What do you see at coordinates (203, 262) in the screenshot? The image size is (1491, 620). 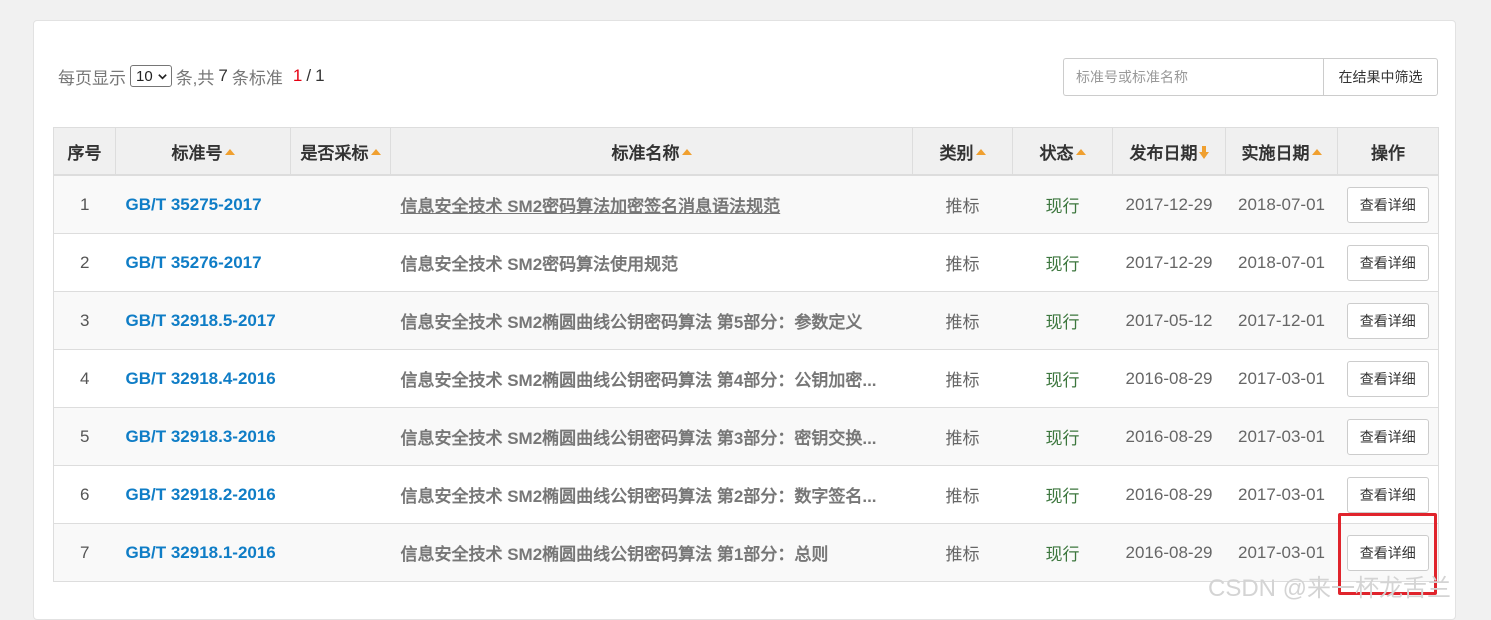 I see `standard-code-link: GB/T 35276-2017` at bounding box center [203, 262].